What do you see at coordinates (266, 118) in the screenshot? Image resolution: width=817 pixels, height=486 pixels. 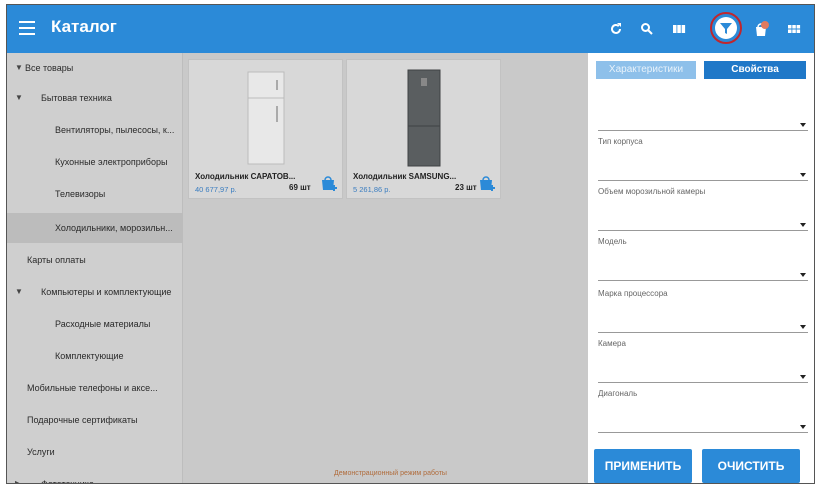 I see `fridge-white-image` at bounding box center [266, 118].